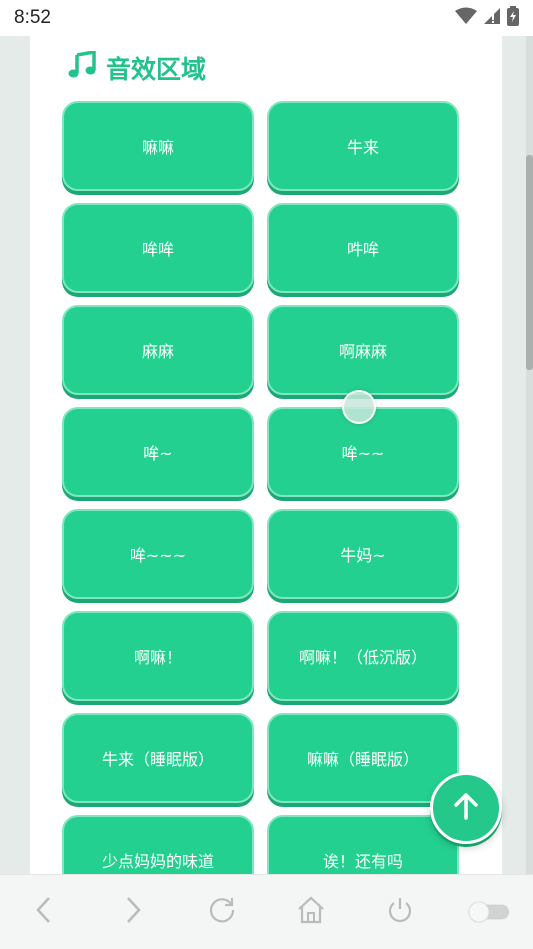  Describe the element at coordinates (489, 912) in the screenshot. I see `toggle-switch` at that location.